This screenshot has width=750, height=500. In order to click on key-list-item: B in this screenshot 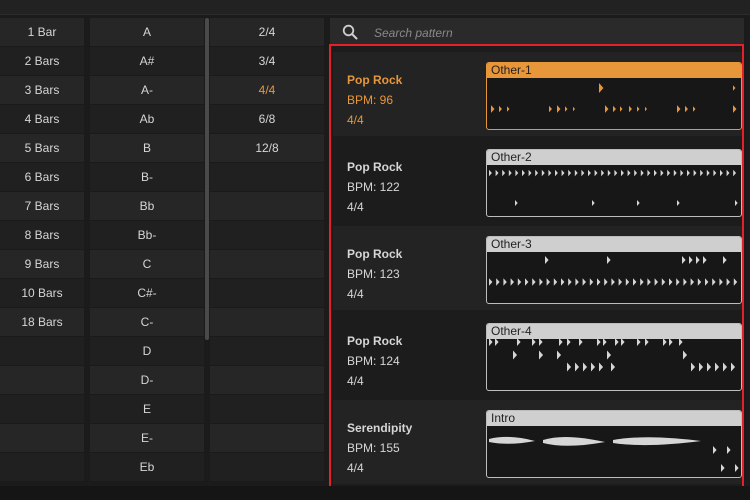, I will do `click(147, 148)`.